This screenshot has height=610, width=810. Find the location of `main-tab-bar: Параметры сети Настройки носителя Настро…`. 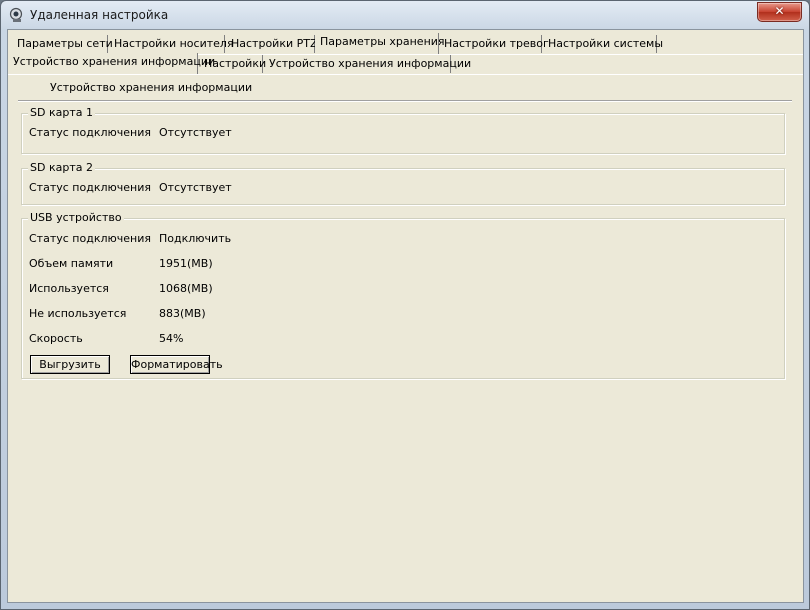

main-tab-bar: Параметры сети Настройки носителя Настро… is located at coordinates (405, 44).